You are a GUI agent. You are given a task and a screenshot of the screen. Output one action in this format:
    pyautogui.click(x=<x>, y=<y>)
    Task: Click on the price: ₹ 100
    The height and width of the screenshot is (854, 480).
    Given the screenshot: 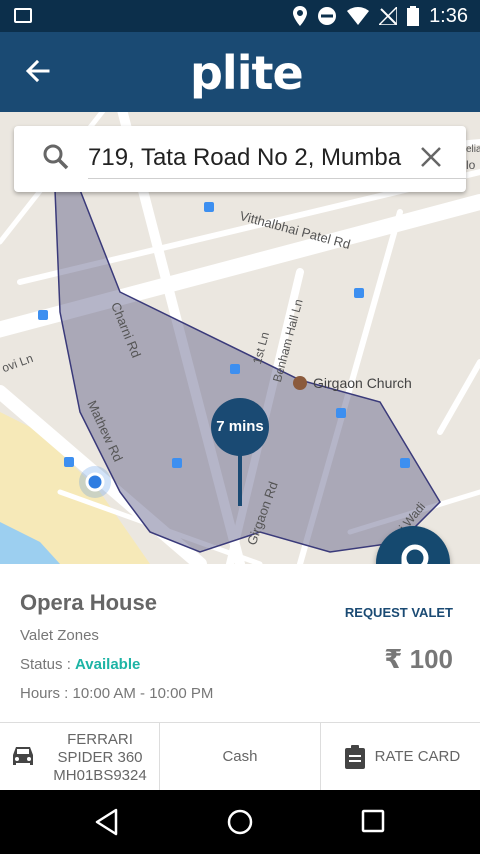 What is the action you would take?
    pyautogui.click(x=418, y=659)
    